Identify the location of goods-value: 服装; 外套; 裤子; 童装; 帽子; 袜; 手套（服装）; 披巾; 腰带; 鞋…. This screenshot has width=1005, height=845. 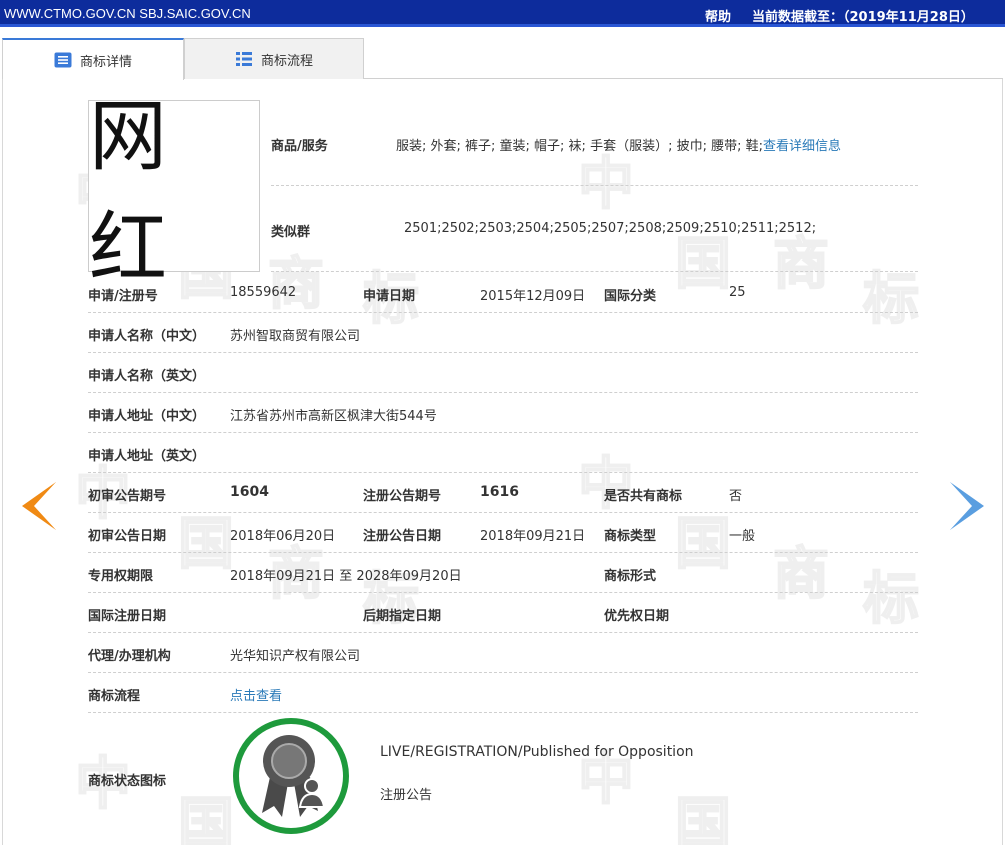
(619, 146).